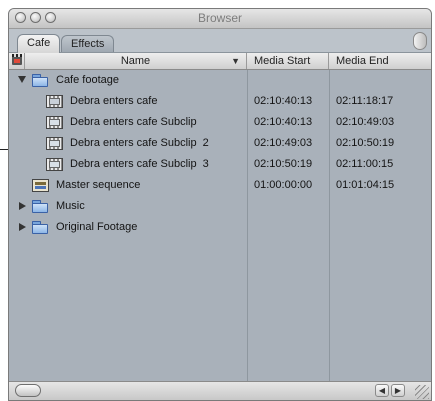 The height and width of the screenshot is (401, 435). Describe the element at coordinates (382, 390) in the screenshot. I see `scroll-left-arrow-icon: ◀` at that location.